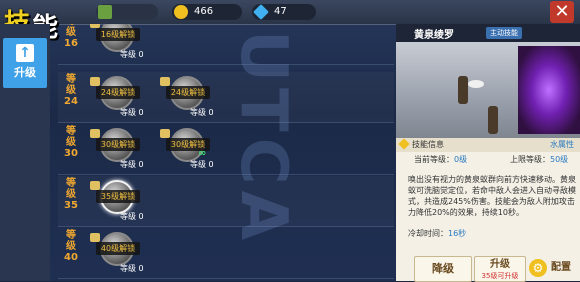 The height and width of the screenshot is (282, 580). I want to click on diamond-icon, so click(261, 12).